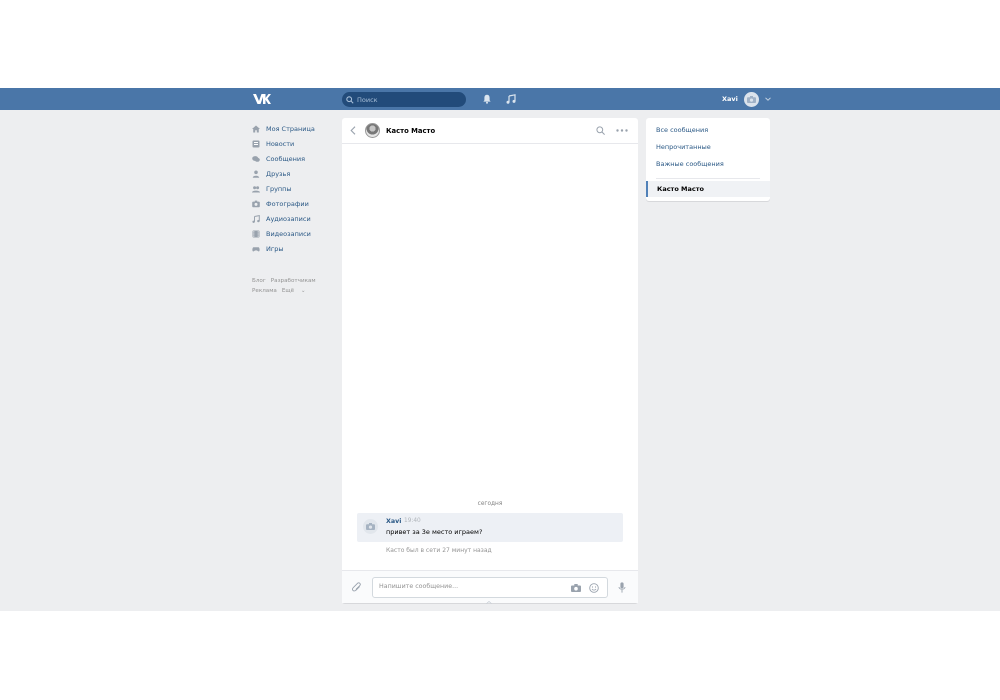 This screenshot has height=700, width=1000. I want to click on sidebar-item-news: Новости, so click(294, 143).